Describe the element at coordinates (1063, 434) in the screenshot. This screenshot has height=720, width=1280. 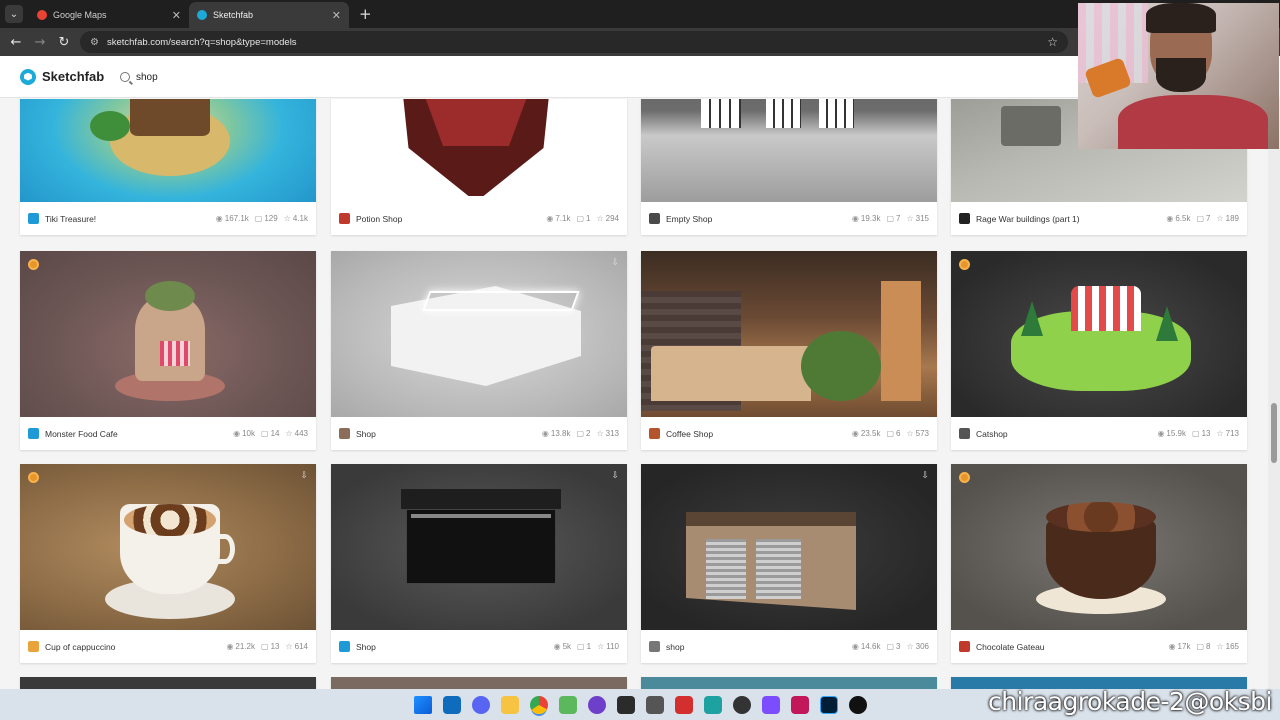
I see `model-title: Catshop` at that location.